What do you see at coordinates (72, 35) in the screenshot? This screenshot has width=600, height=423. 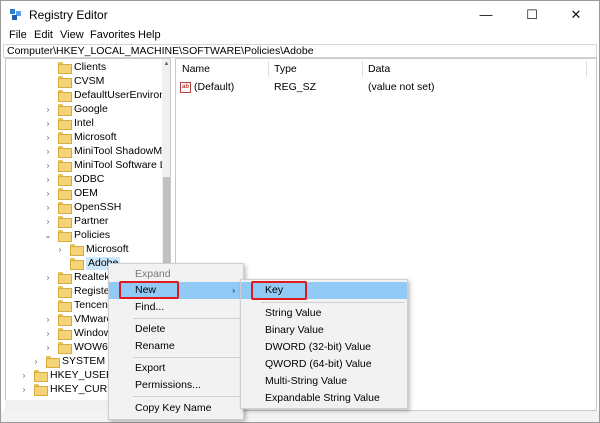 I see `menu-view: View` at bounding box center [72, 35].